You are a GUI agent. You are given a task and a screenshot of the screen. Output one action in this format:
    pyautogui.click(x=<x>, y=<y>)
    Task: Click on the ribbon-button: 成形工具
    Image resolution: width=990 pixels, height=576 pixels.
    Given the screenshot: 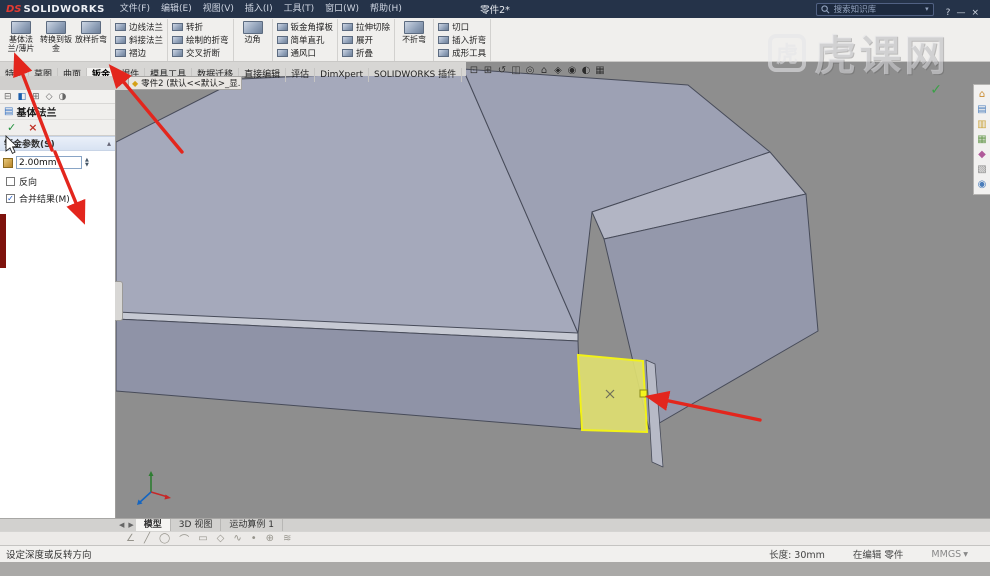 What is the action you would take?
    pyautogui.click(x=462, y=52)
    